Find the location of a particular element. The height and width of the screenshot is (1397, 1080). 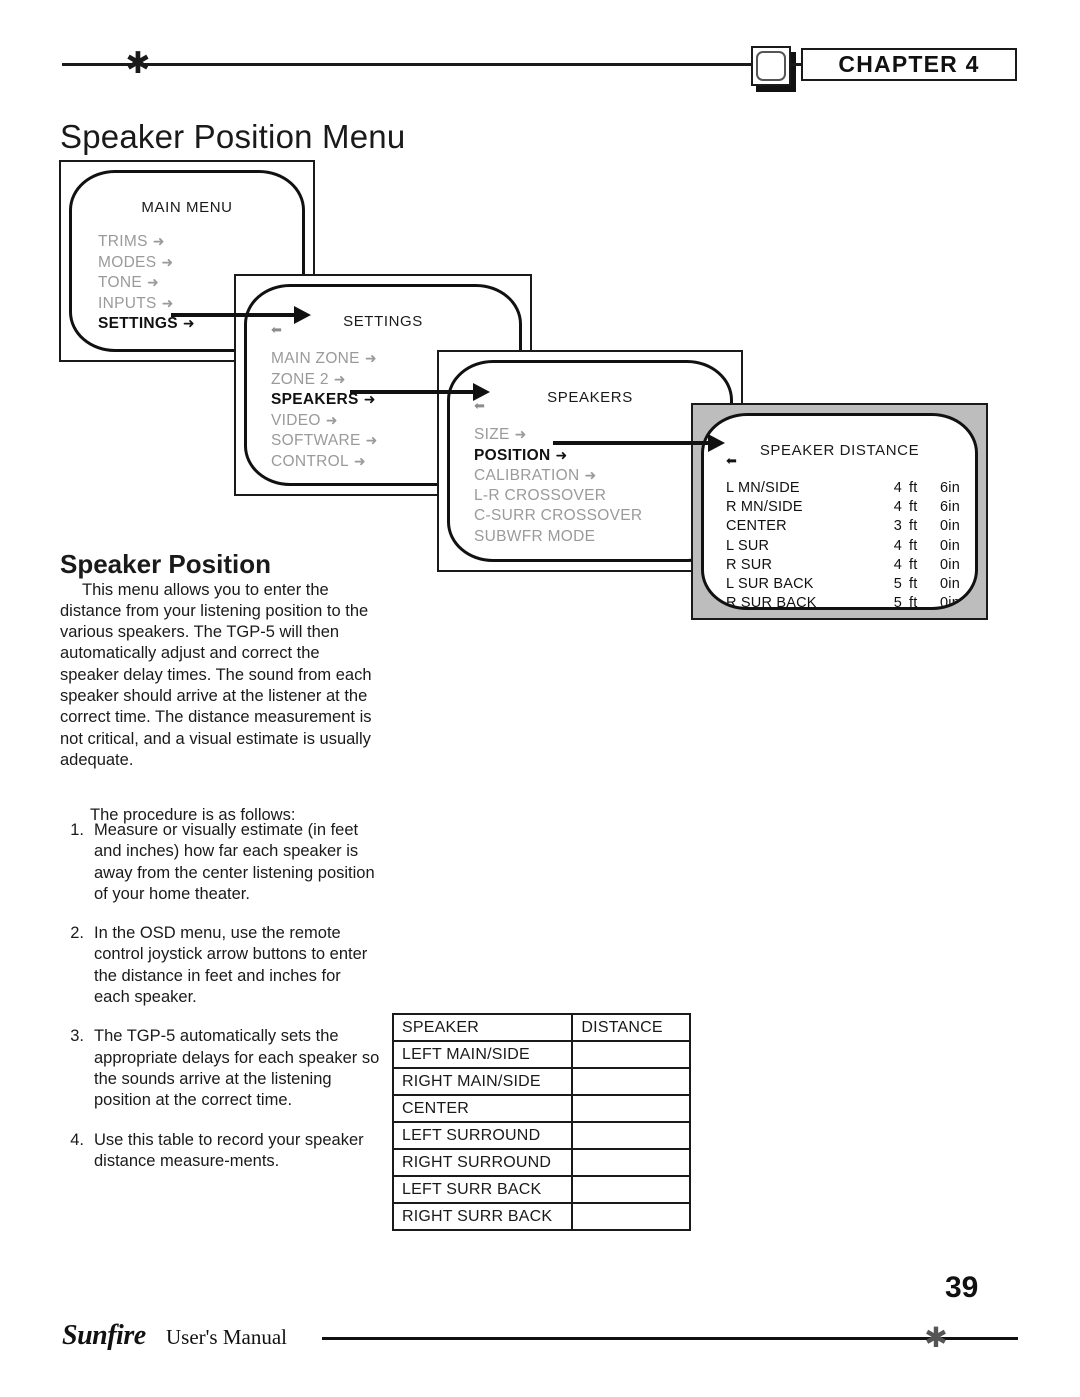

osd-back-arrow-settings: ⬅ is located at coordinates (276, 330).